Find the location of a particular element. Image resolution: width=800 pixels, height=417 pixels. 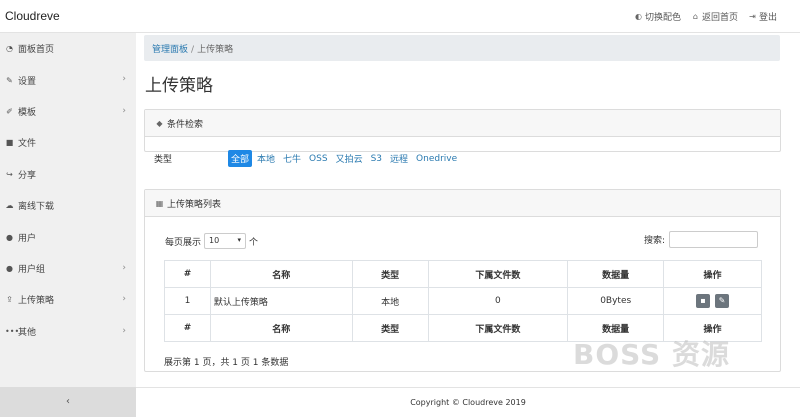

column-header-id: # is located at coordinates (187, 274).